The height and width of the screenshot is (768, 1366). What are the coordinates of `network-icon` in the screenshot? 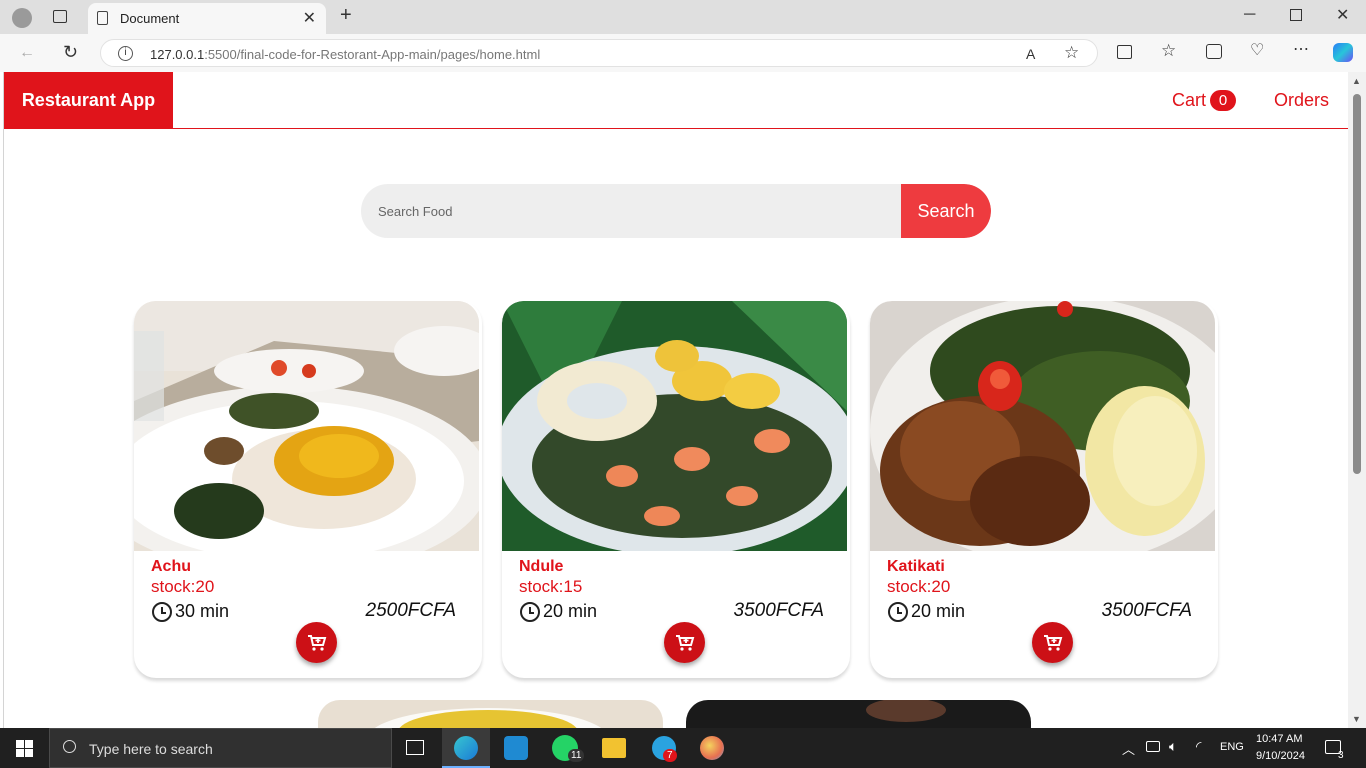 It's located at (1153, 746).